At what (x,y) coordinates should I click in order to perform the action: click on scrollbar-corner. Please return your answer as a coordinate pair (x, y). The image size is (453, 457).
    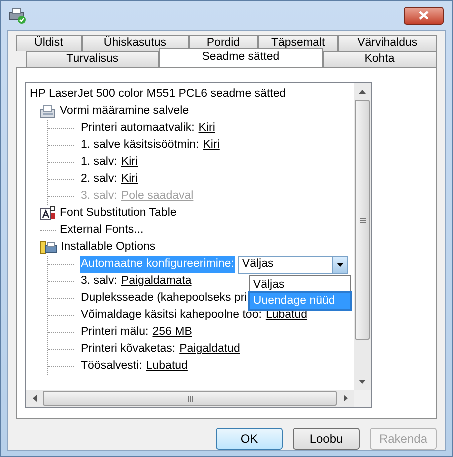
    Looking at the image, I should click on (362, 398).